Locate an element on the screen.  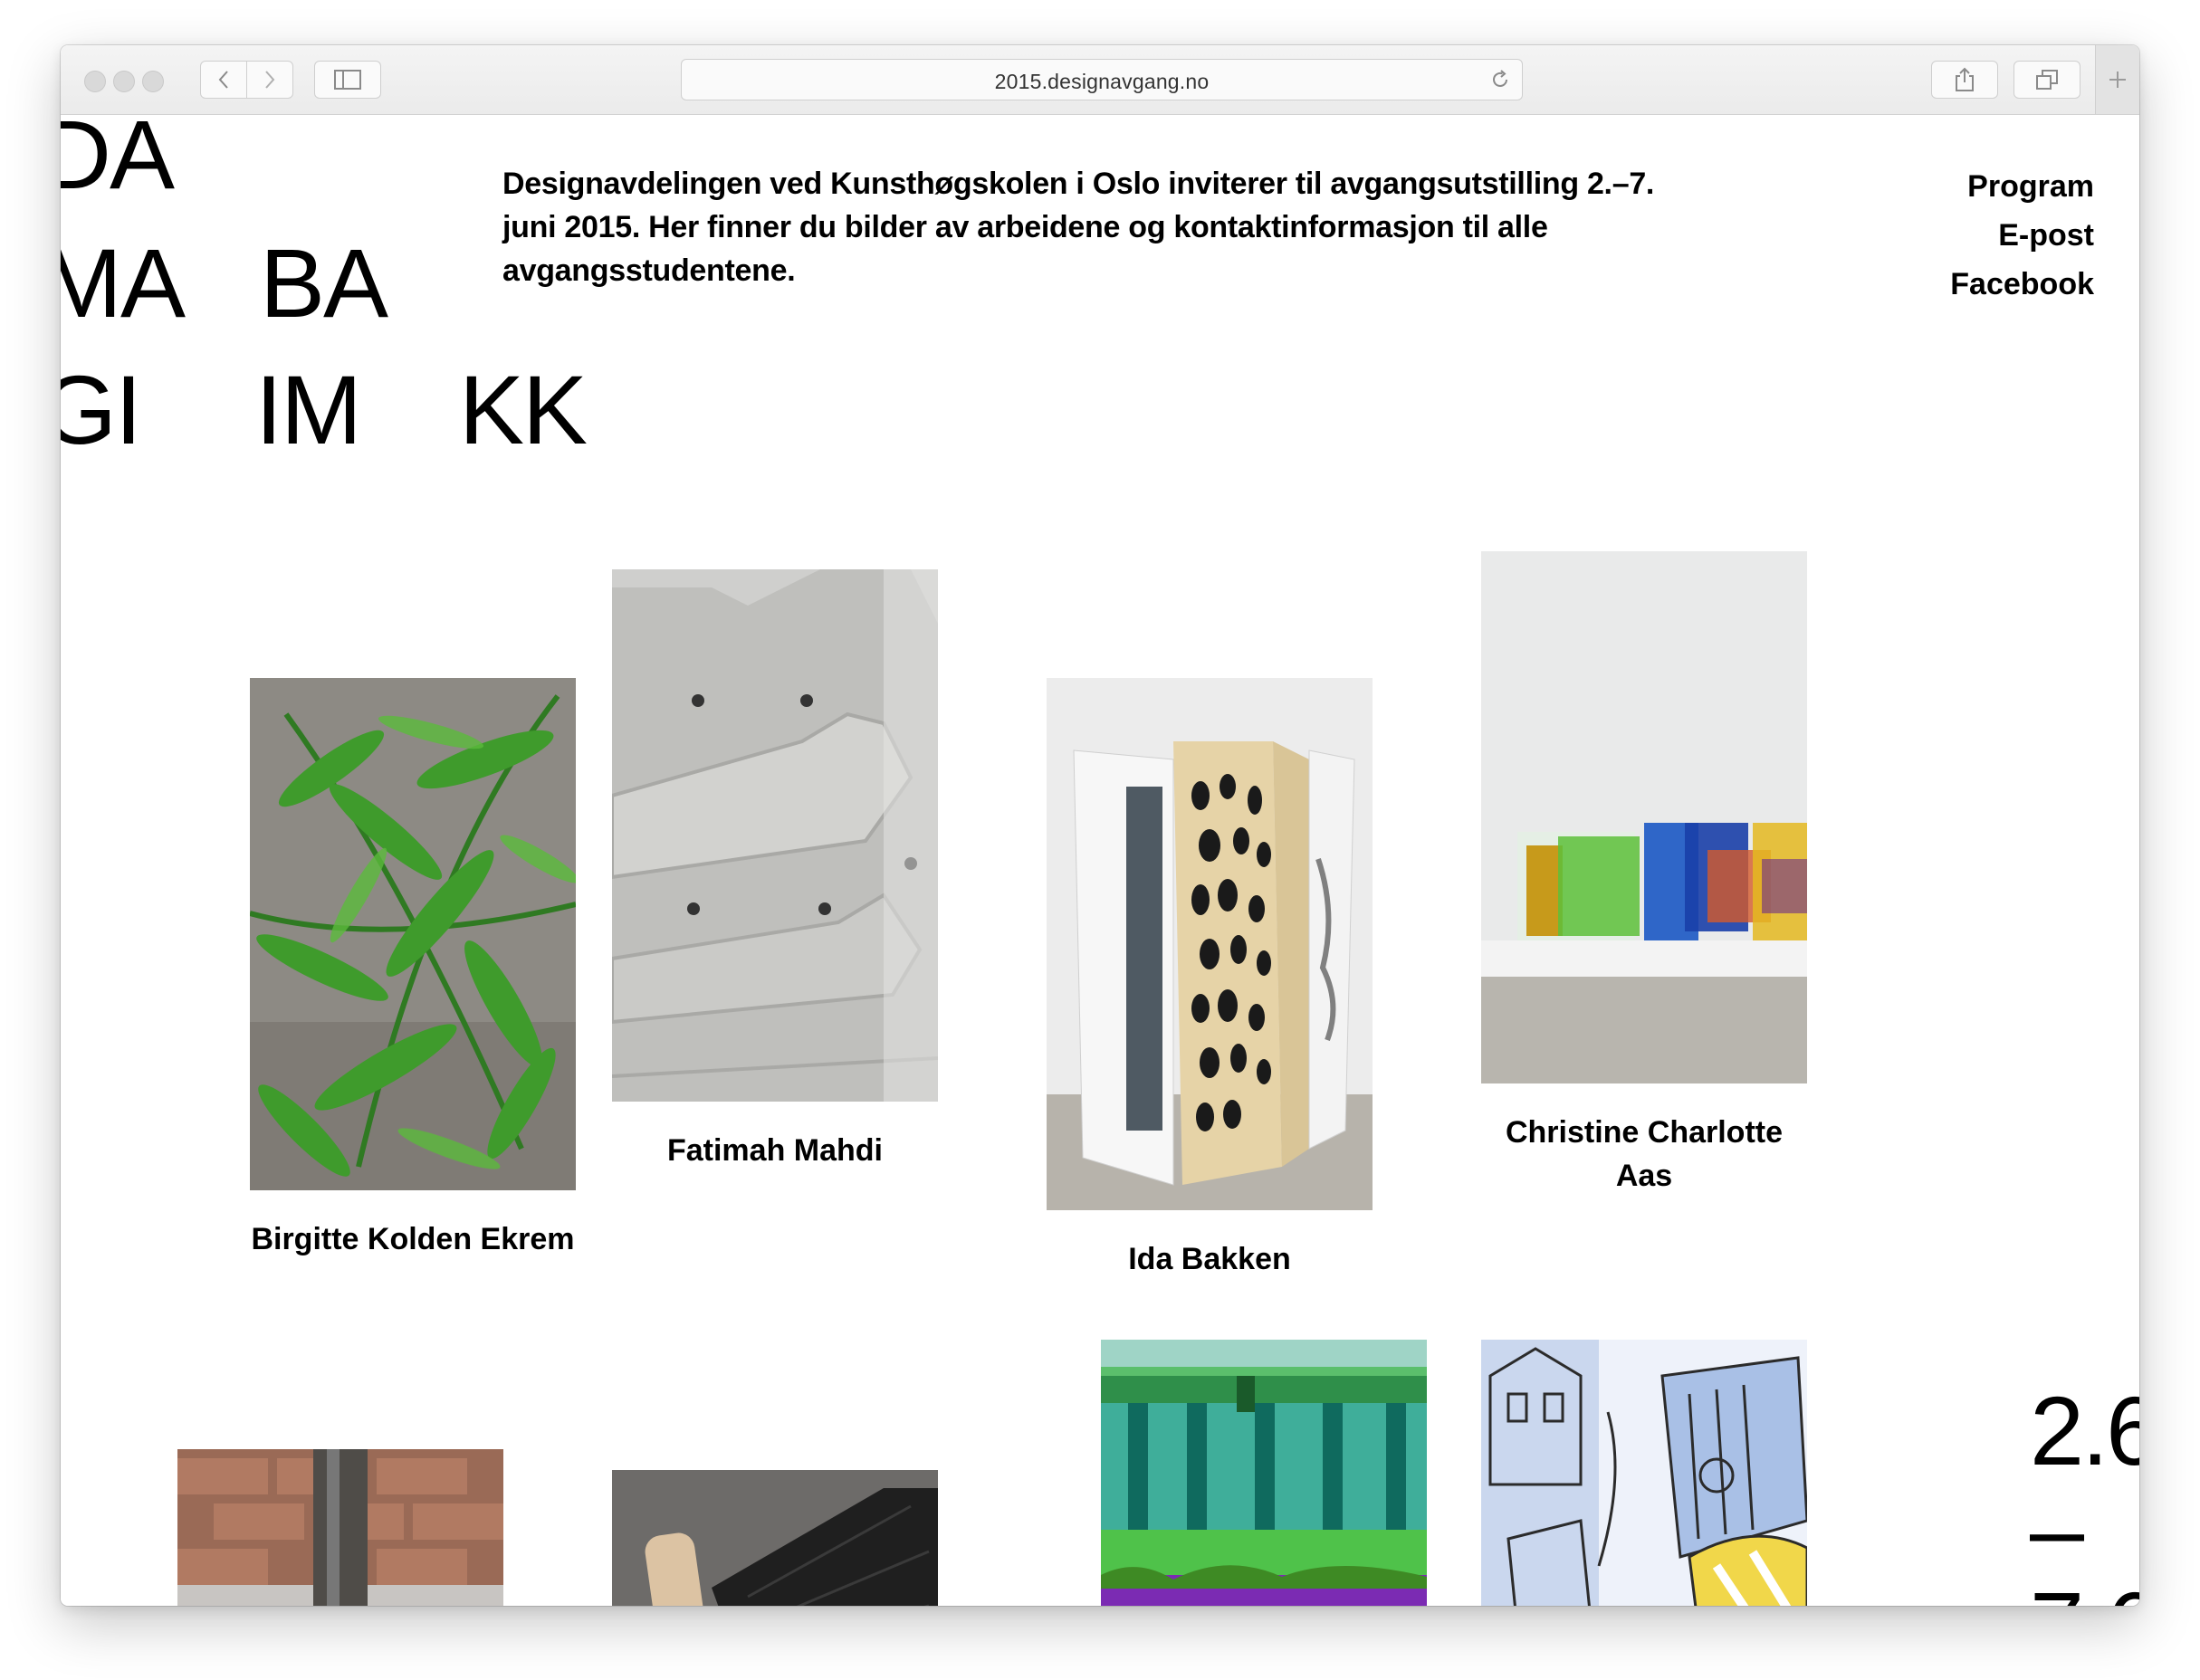
brush-image is located at coordinates (775, 1538).